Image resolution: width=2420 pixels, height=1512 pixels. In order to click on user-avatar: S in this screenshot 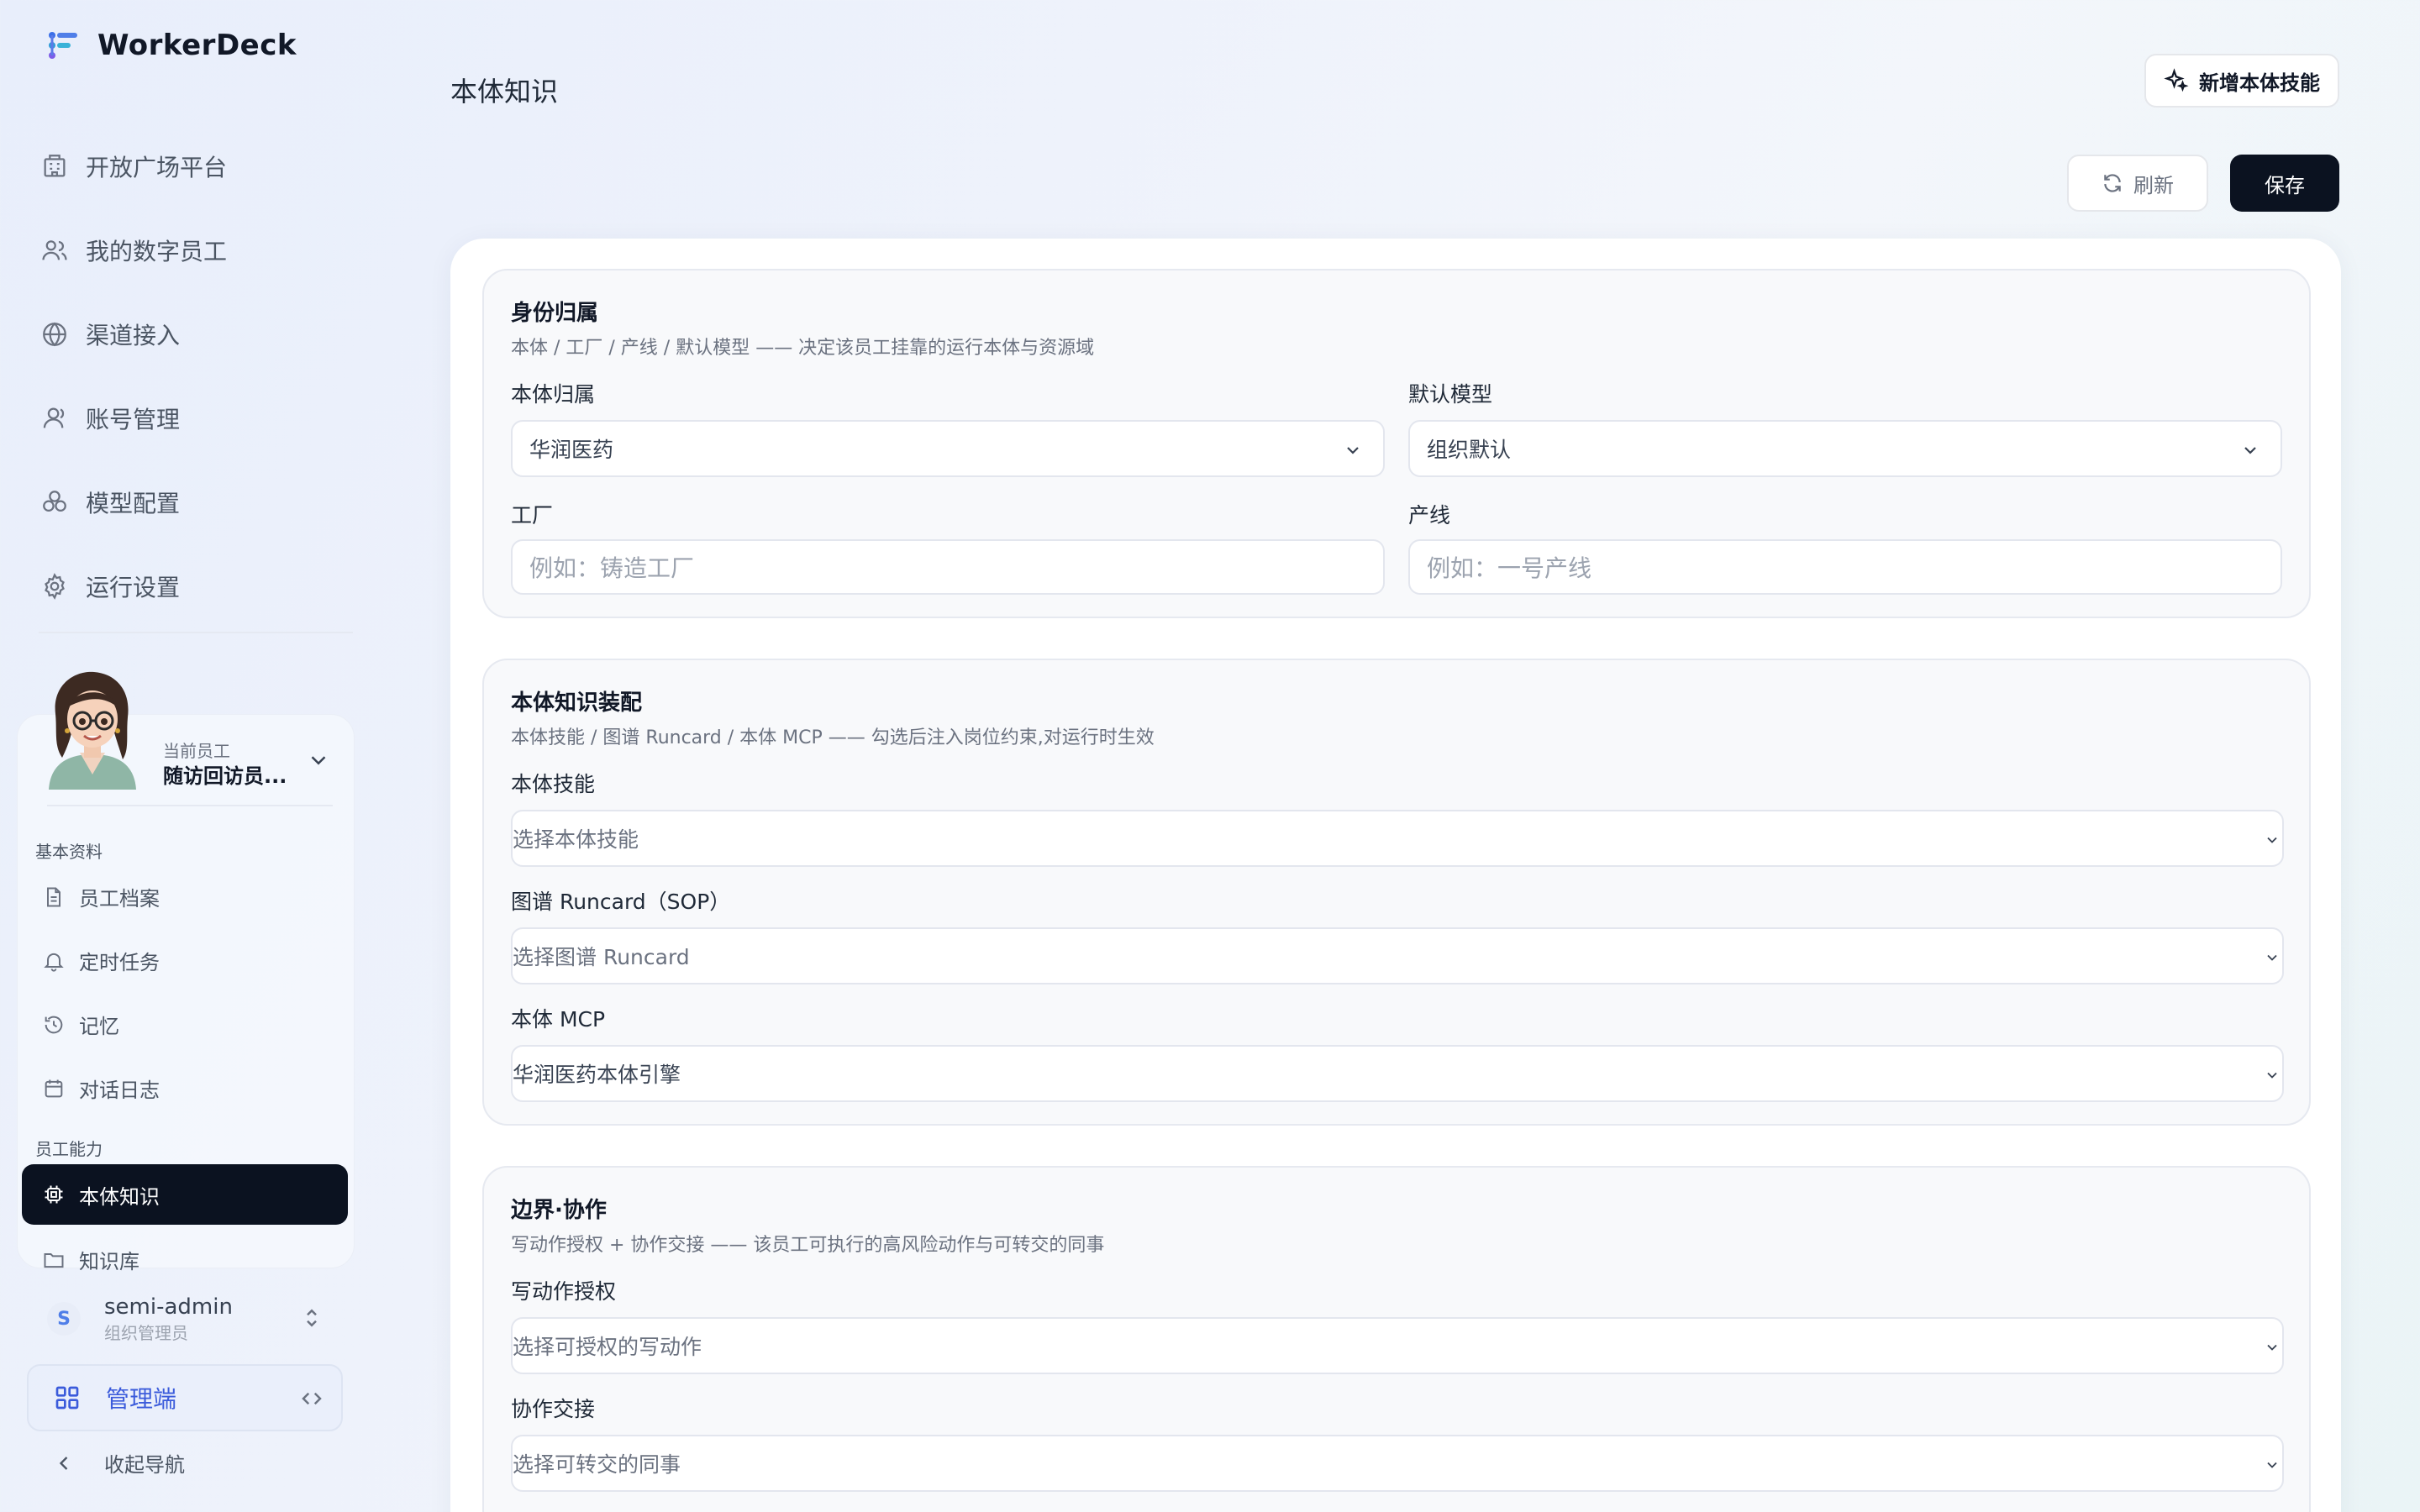, I will do `click(64, 1319)`.